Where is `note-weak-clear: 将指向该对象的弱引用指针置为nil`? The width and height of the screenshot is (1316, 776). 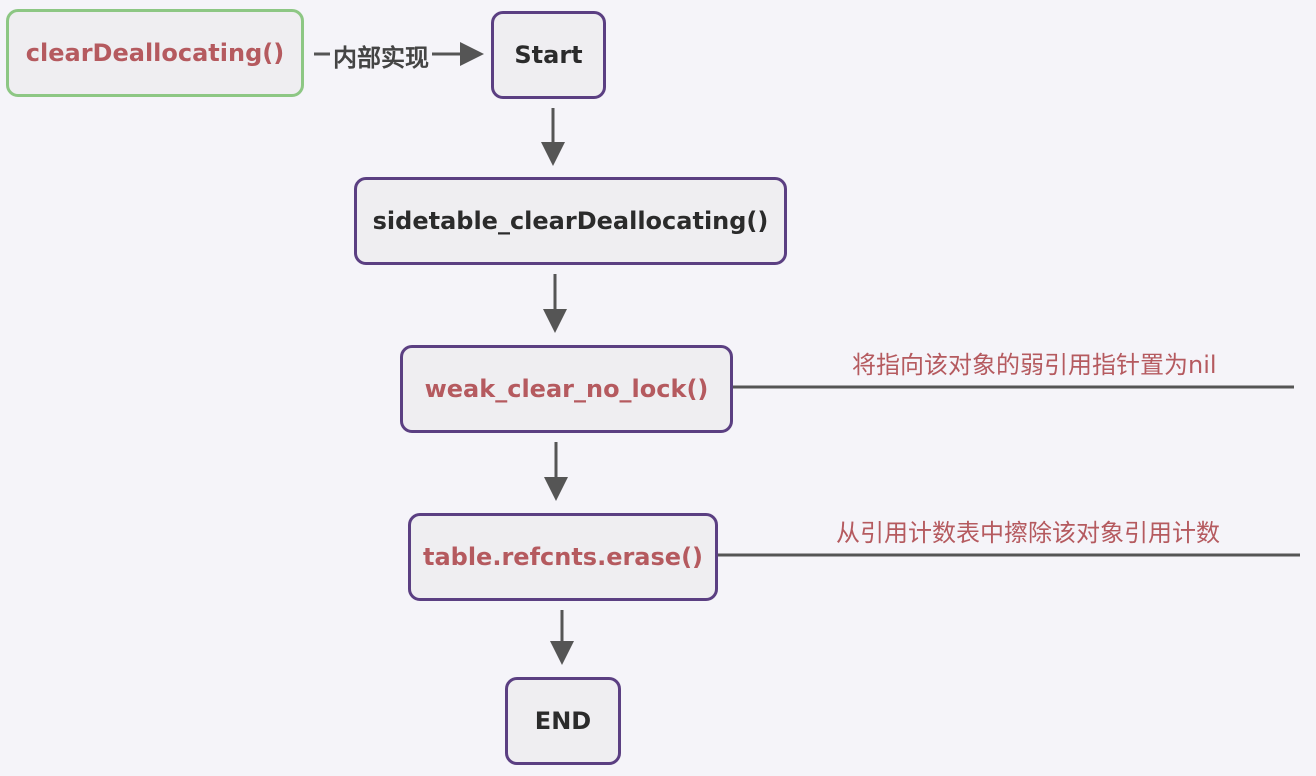
note-weak-clear: 将指向该对象的弱引用指针置为nil is located at coordinates (1034, 365).